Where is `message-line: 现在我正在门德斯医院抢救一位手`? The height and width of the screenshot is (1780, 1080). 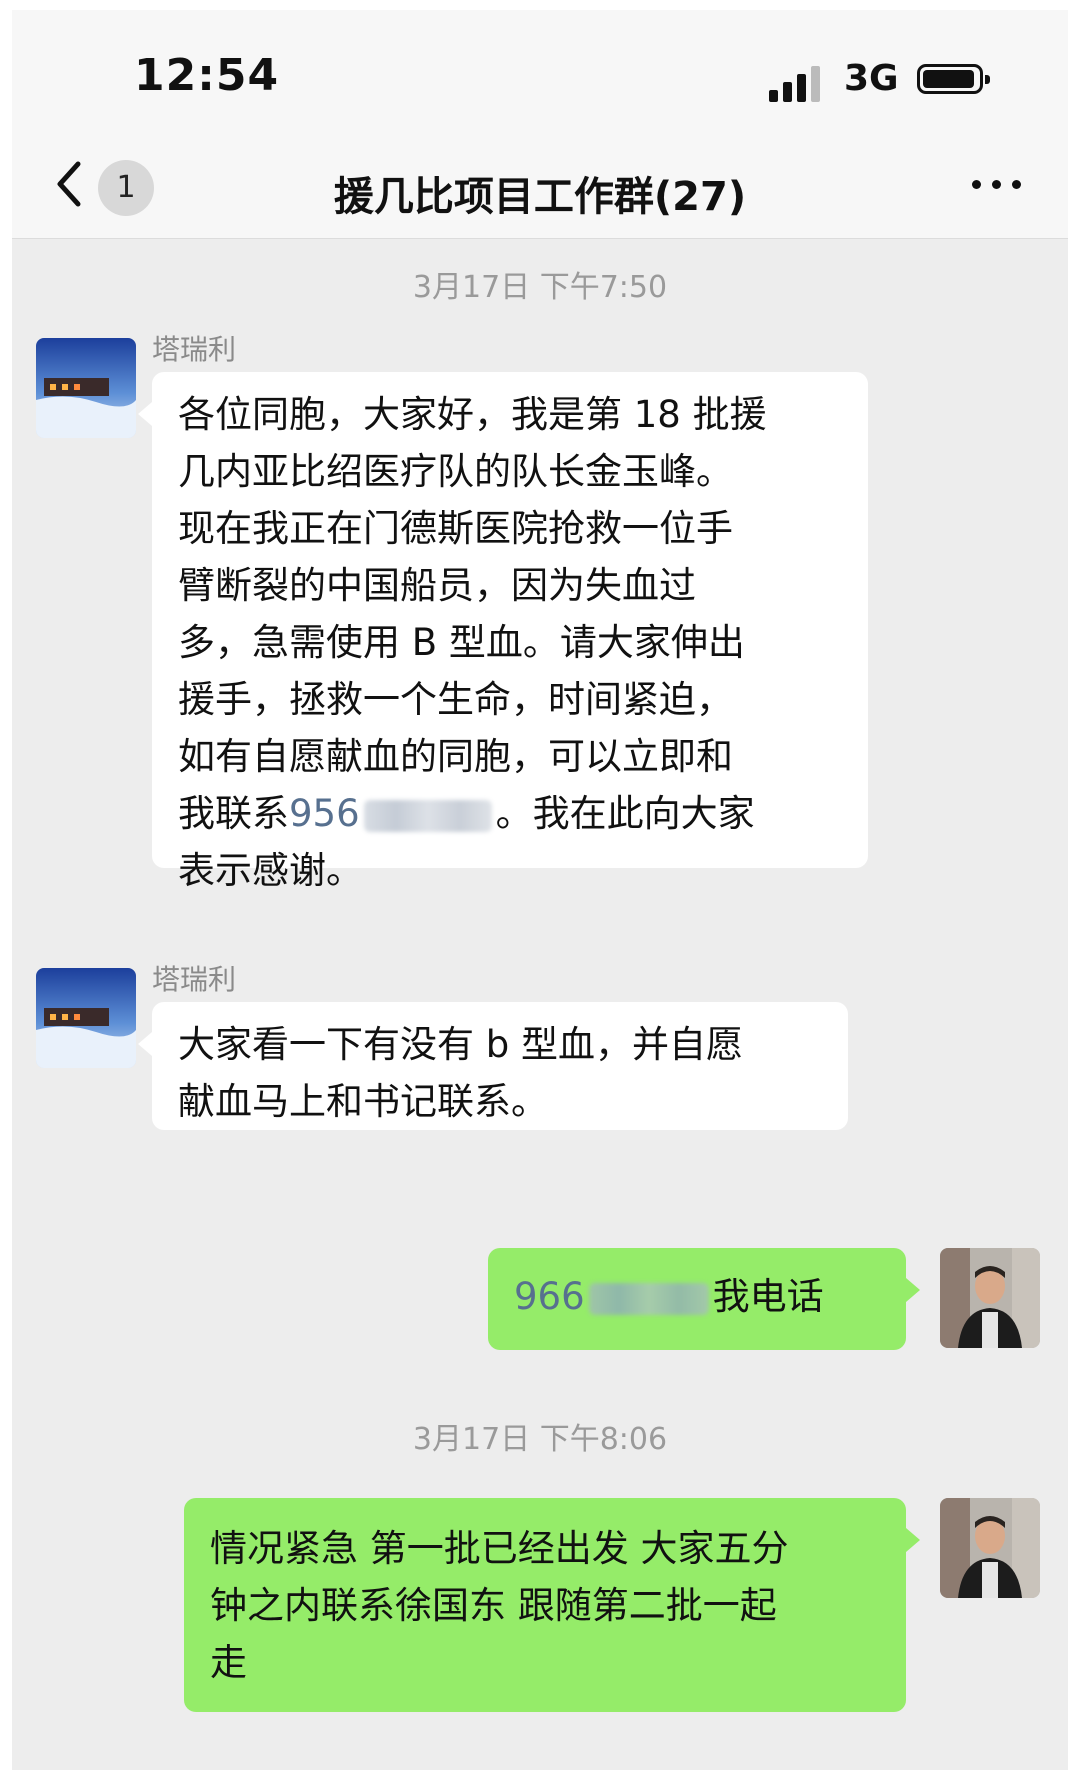
message-line: 现在我正在门德斯医院抢救一位手 is located at coordinates (455, 528).